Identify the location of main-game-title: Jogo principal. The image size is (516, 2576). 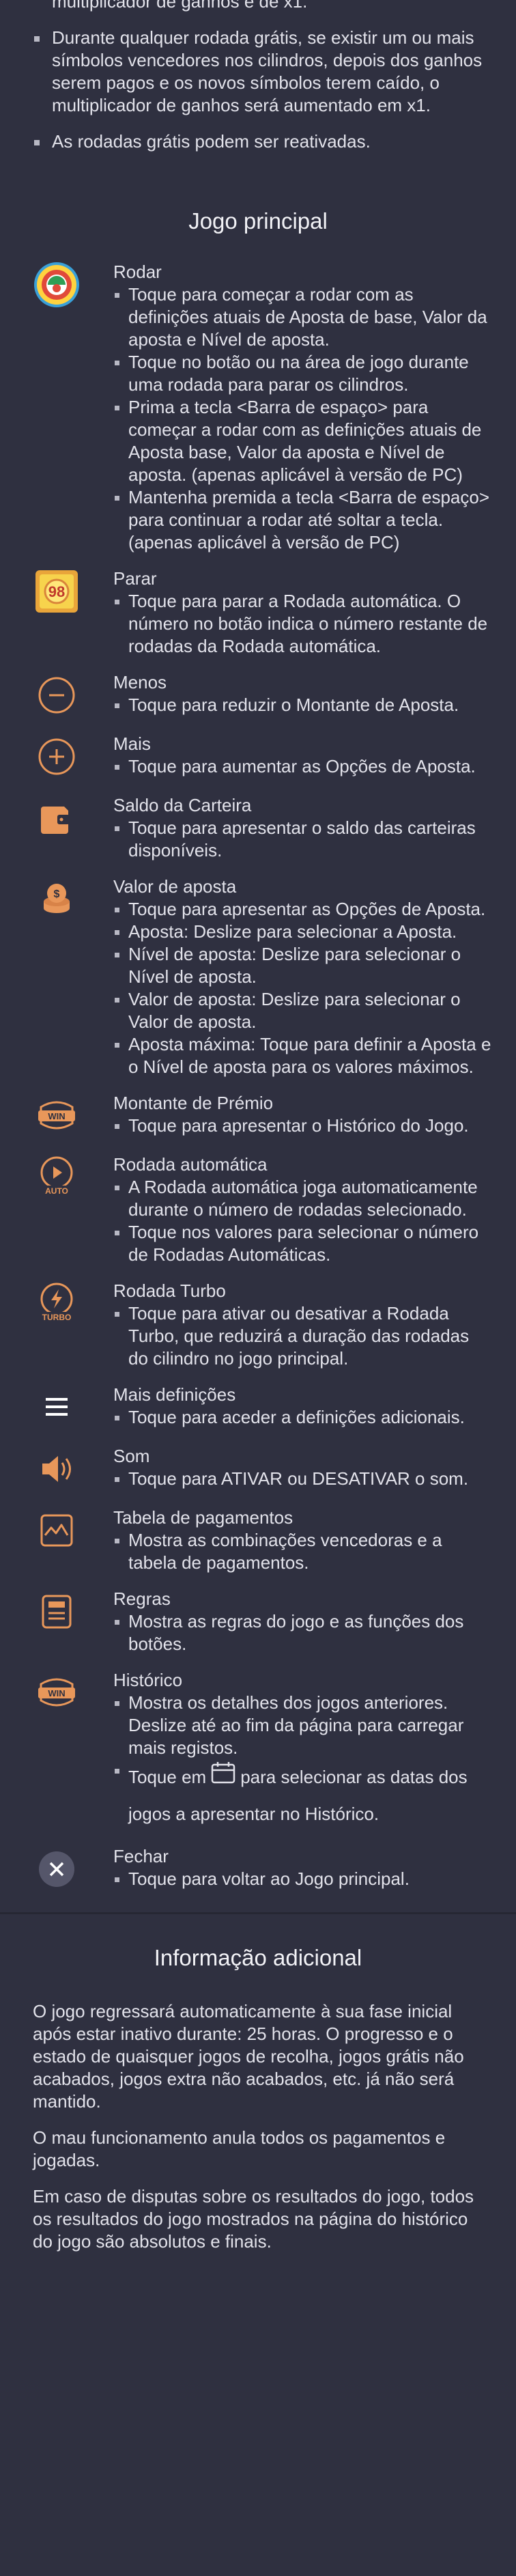
(258, 221).